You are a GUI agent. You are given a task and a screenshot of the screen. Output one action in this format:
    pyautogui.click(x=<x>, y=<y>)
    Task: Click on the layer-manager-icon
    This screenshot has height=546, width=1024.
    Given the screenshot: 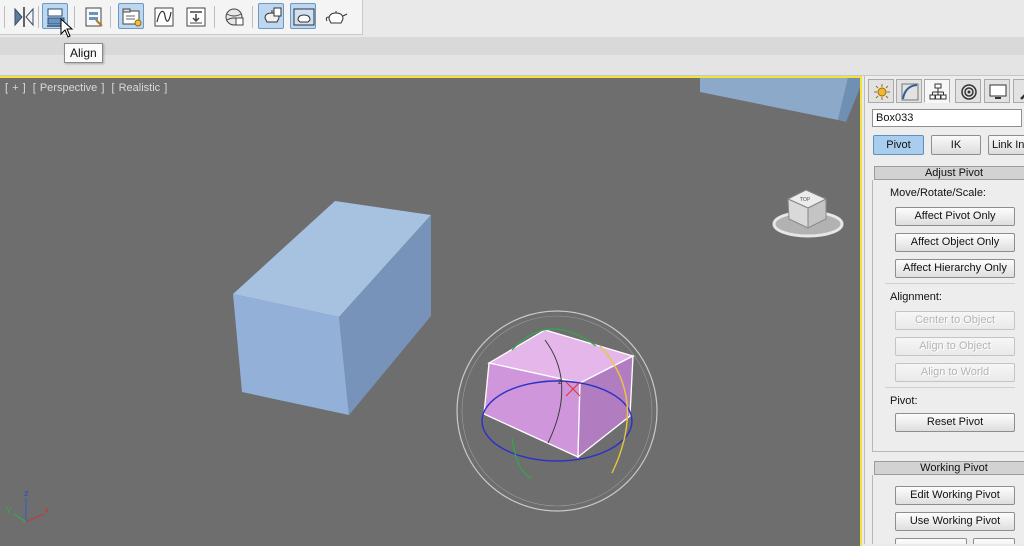 What is the action you would take?
    pyautogui.click(x=94, y=17)
    